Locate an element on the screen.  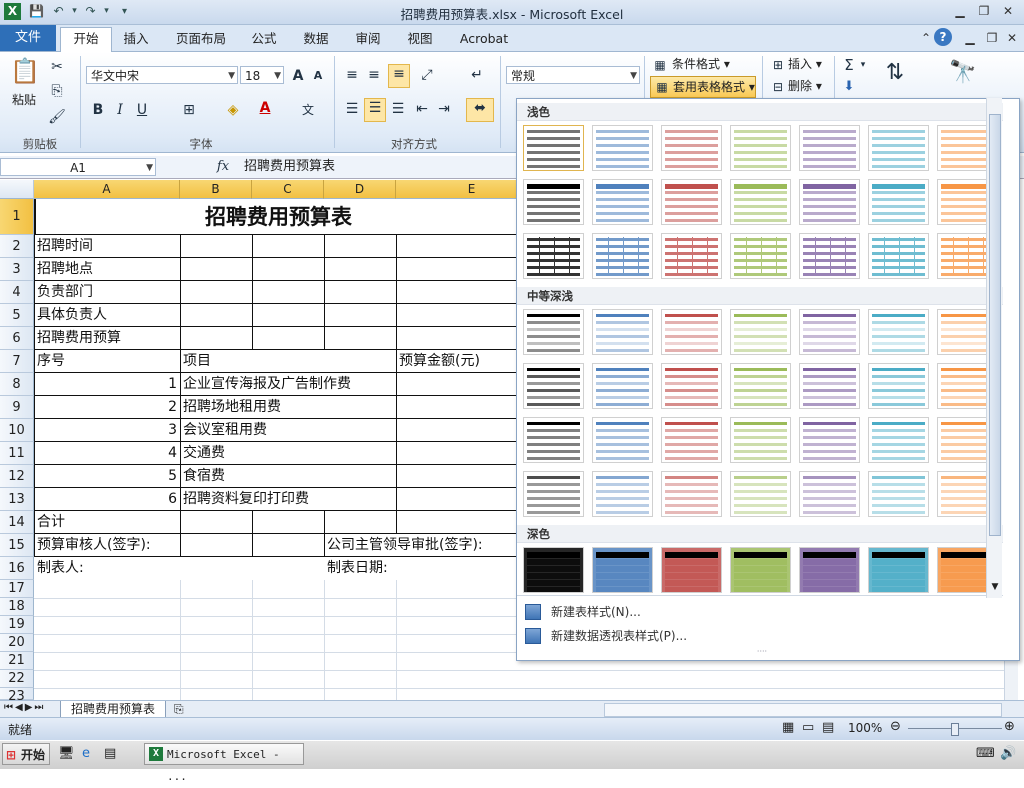
row-header: 23 is located at coordinates (17, 694).